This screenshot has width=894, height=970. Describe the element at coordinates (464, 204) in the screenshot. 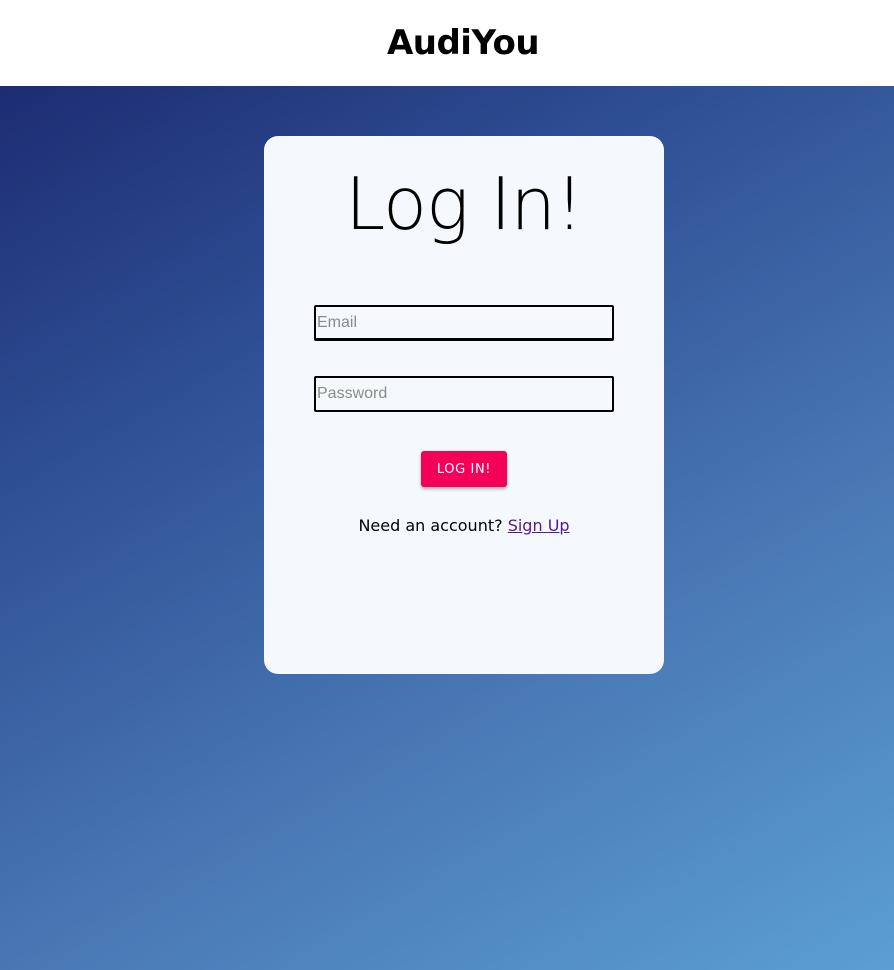

I see `page-title: Log In!` at that location.